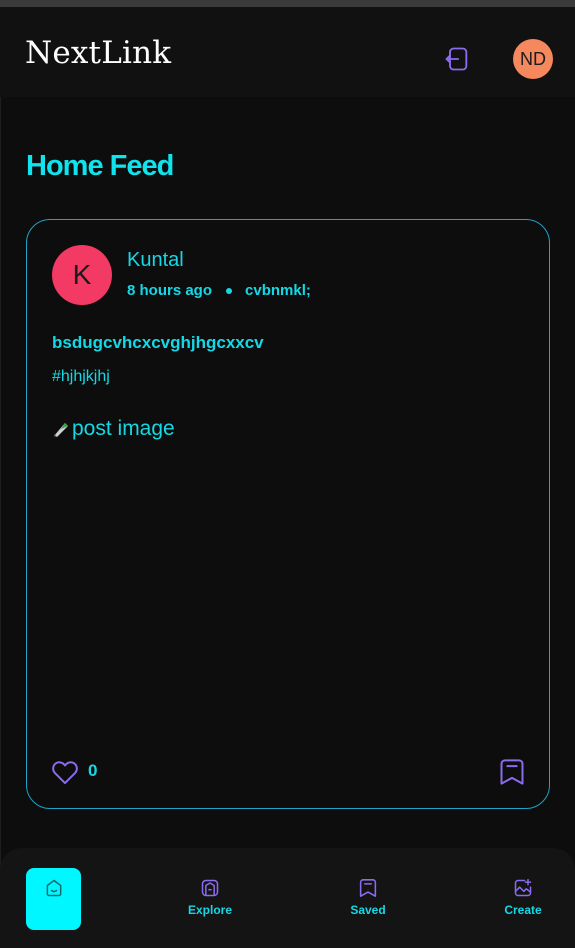  What do you see at coordinates (523, 897) in the screenshot?
I see `nav-create: Create` at bounding box center [523, 897].